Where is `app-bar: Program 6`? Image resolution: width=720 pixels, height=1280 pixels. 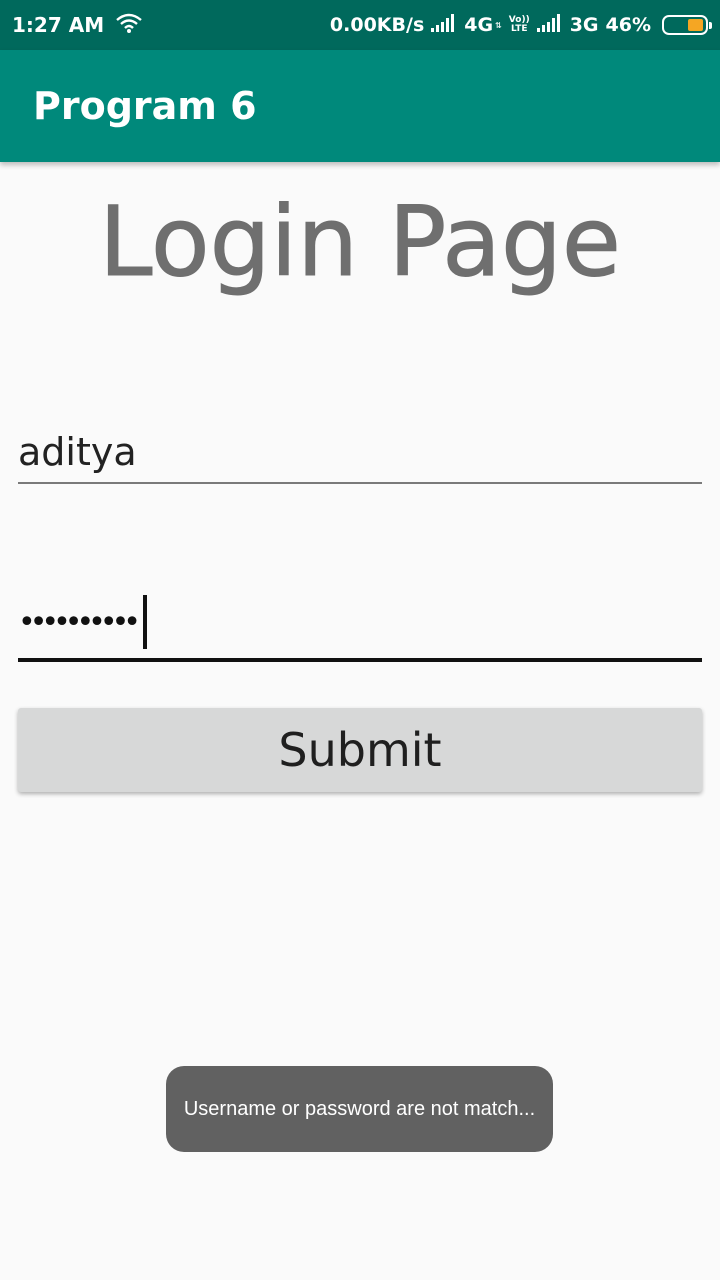 app-bar: Program 6 is located at coordinates (360, 106).